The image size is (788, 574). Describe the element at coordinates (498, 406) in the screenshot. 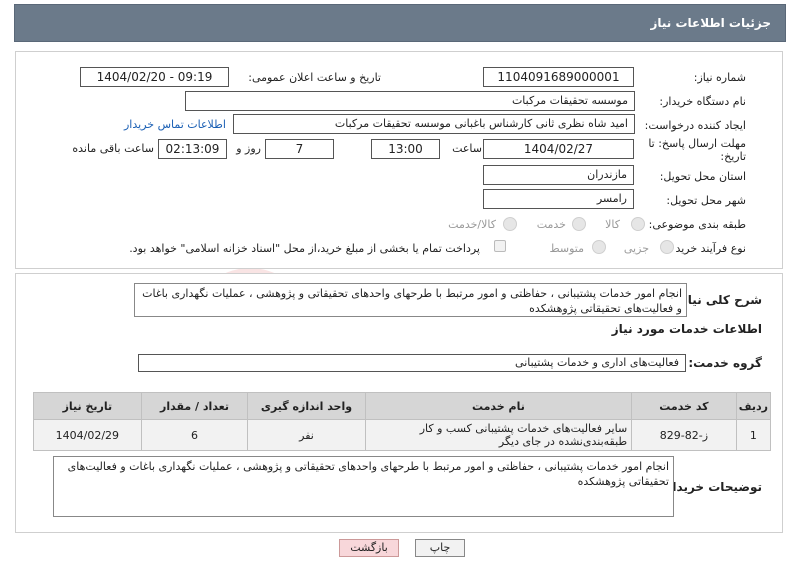

I see `col-service-name: نام خدمت` at that location.